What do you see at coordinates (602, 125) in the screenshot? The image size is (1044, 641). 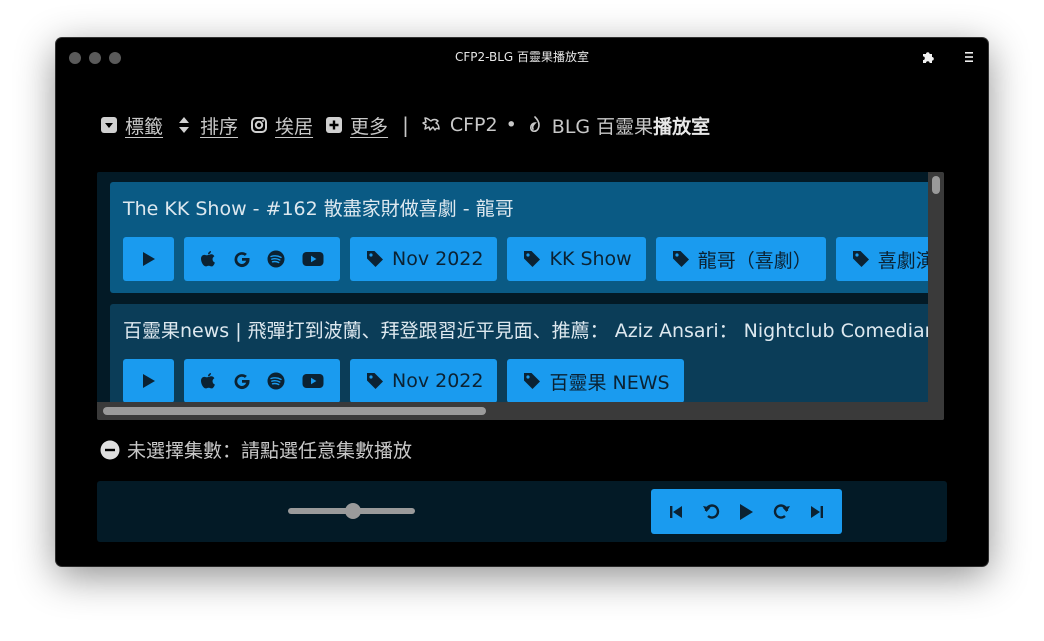 I see `blg-label: BLG 百靈果` at bounding box center [602, 125].